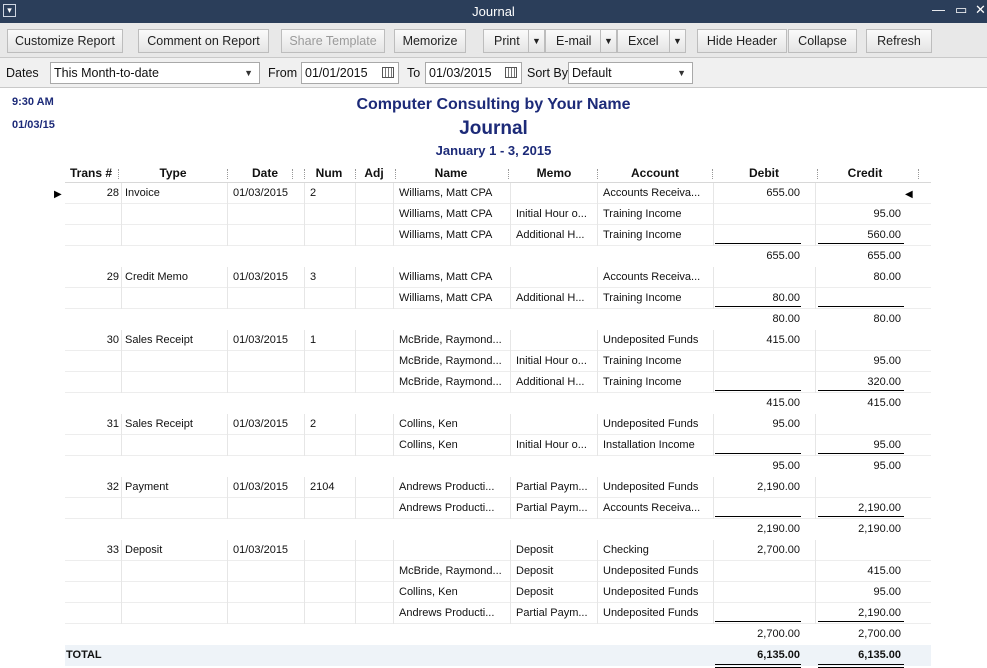  What do you see at coordinates (536, 41) in the screenshot?
I see `print-dropdown-icon: ▼` at bounding box center [536, 41].